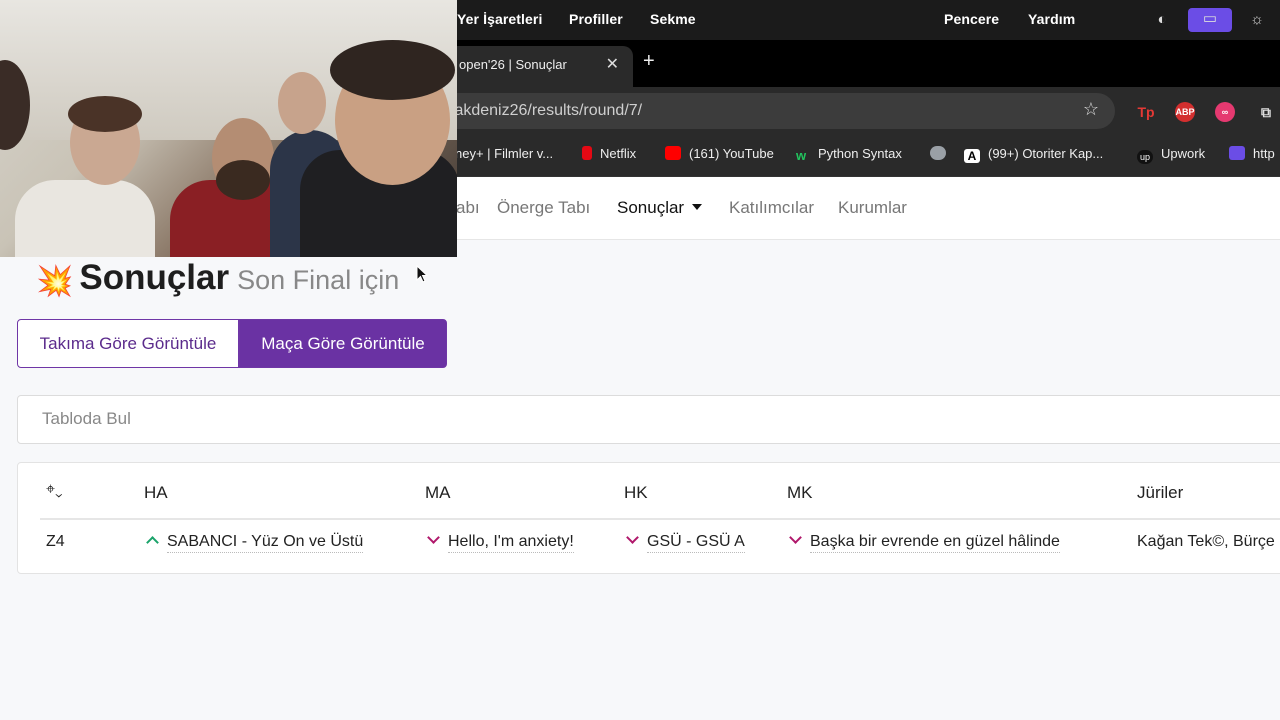 This screenshot has width=1280, height=720. Describe the element at coordinates (265, 543) in the screenshot. I see `team-ha-link: SABANCI - Yüz On ve Üstü` at that location.